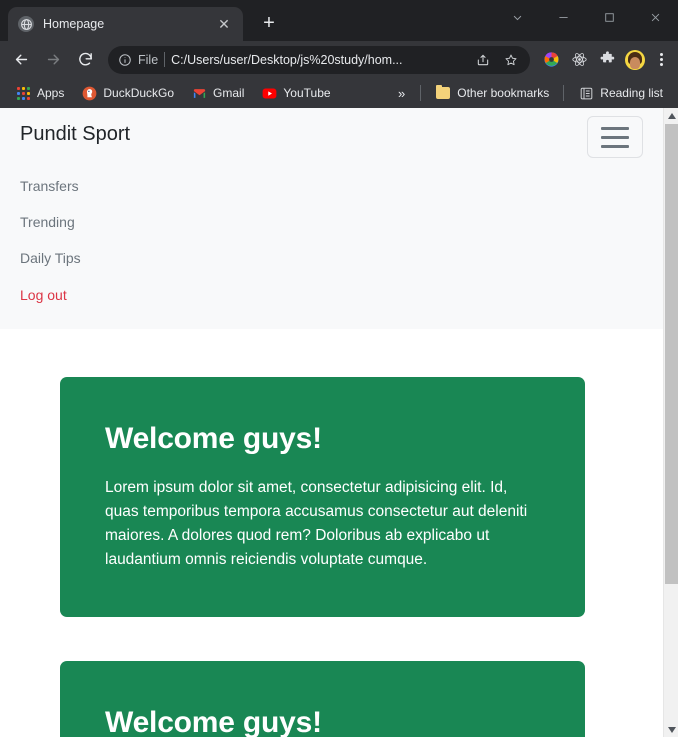 This screenshot has width=678, height=737. Describe the element at coordinates (139, 93) in the screenshot. I see `bookmark-label: DuckDuckGo` at that location.